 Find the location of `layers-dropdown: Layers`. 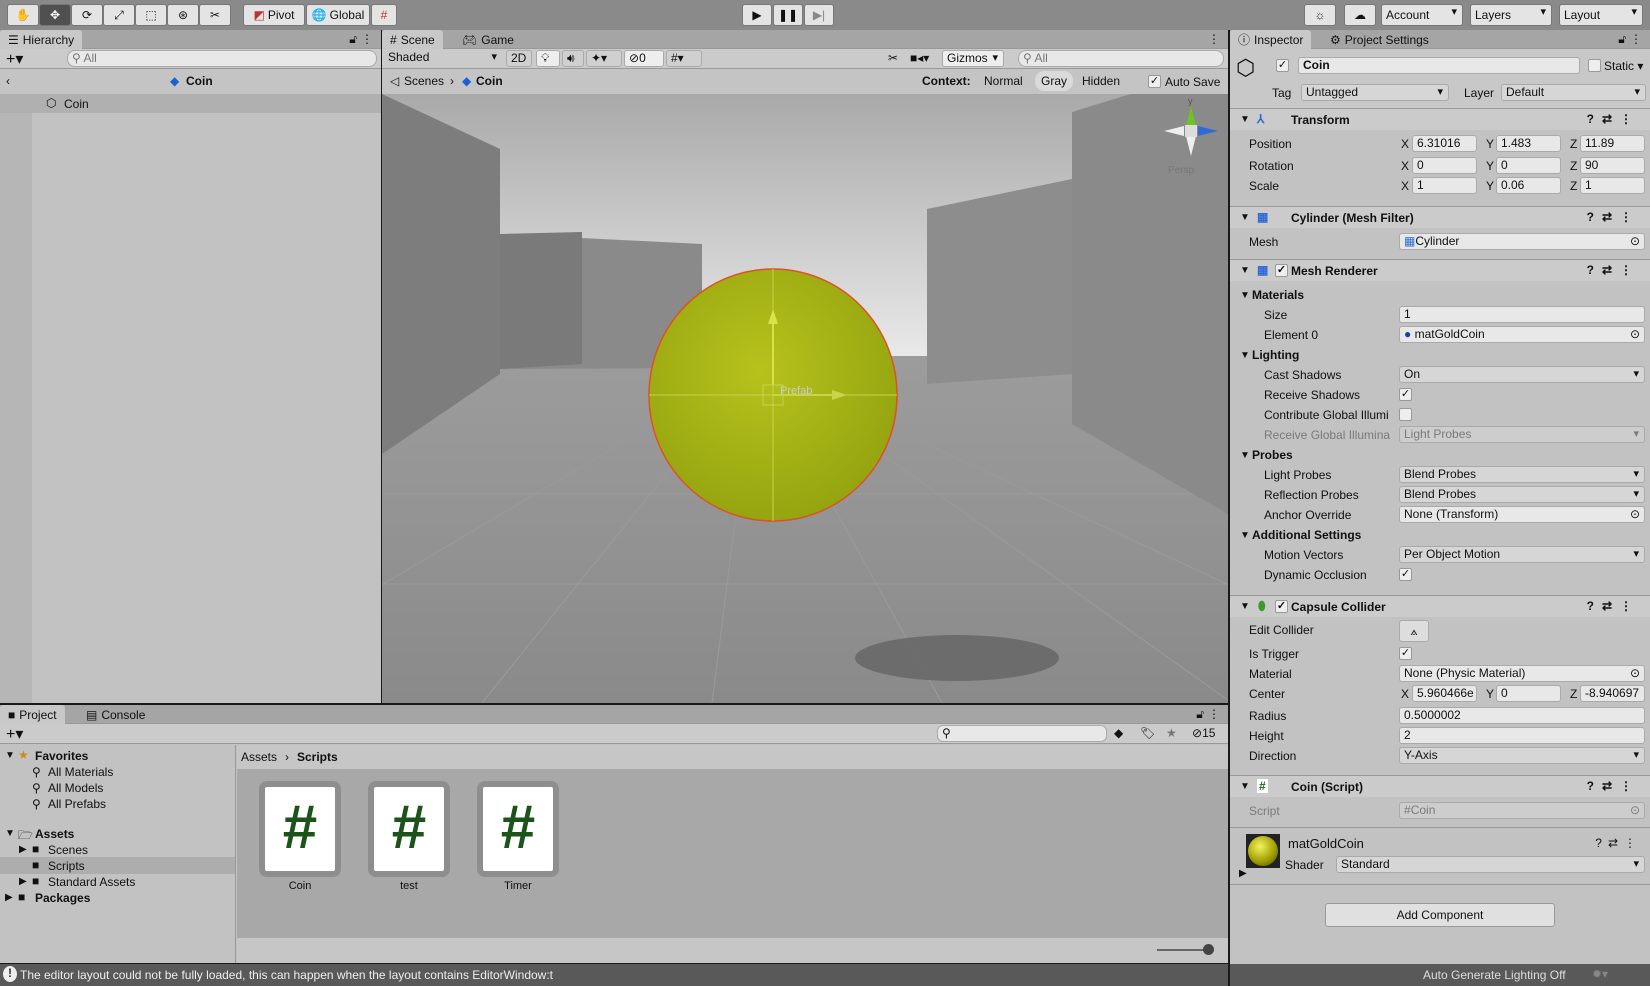

layers-dropdown: Layers is located at coordinates (1511, 15).